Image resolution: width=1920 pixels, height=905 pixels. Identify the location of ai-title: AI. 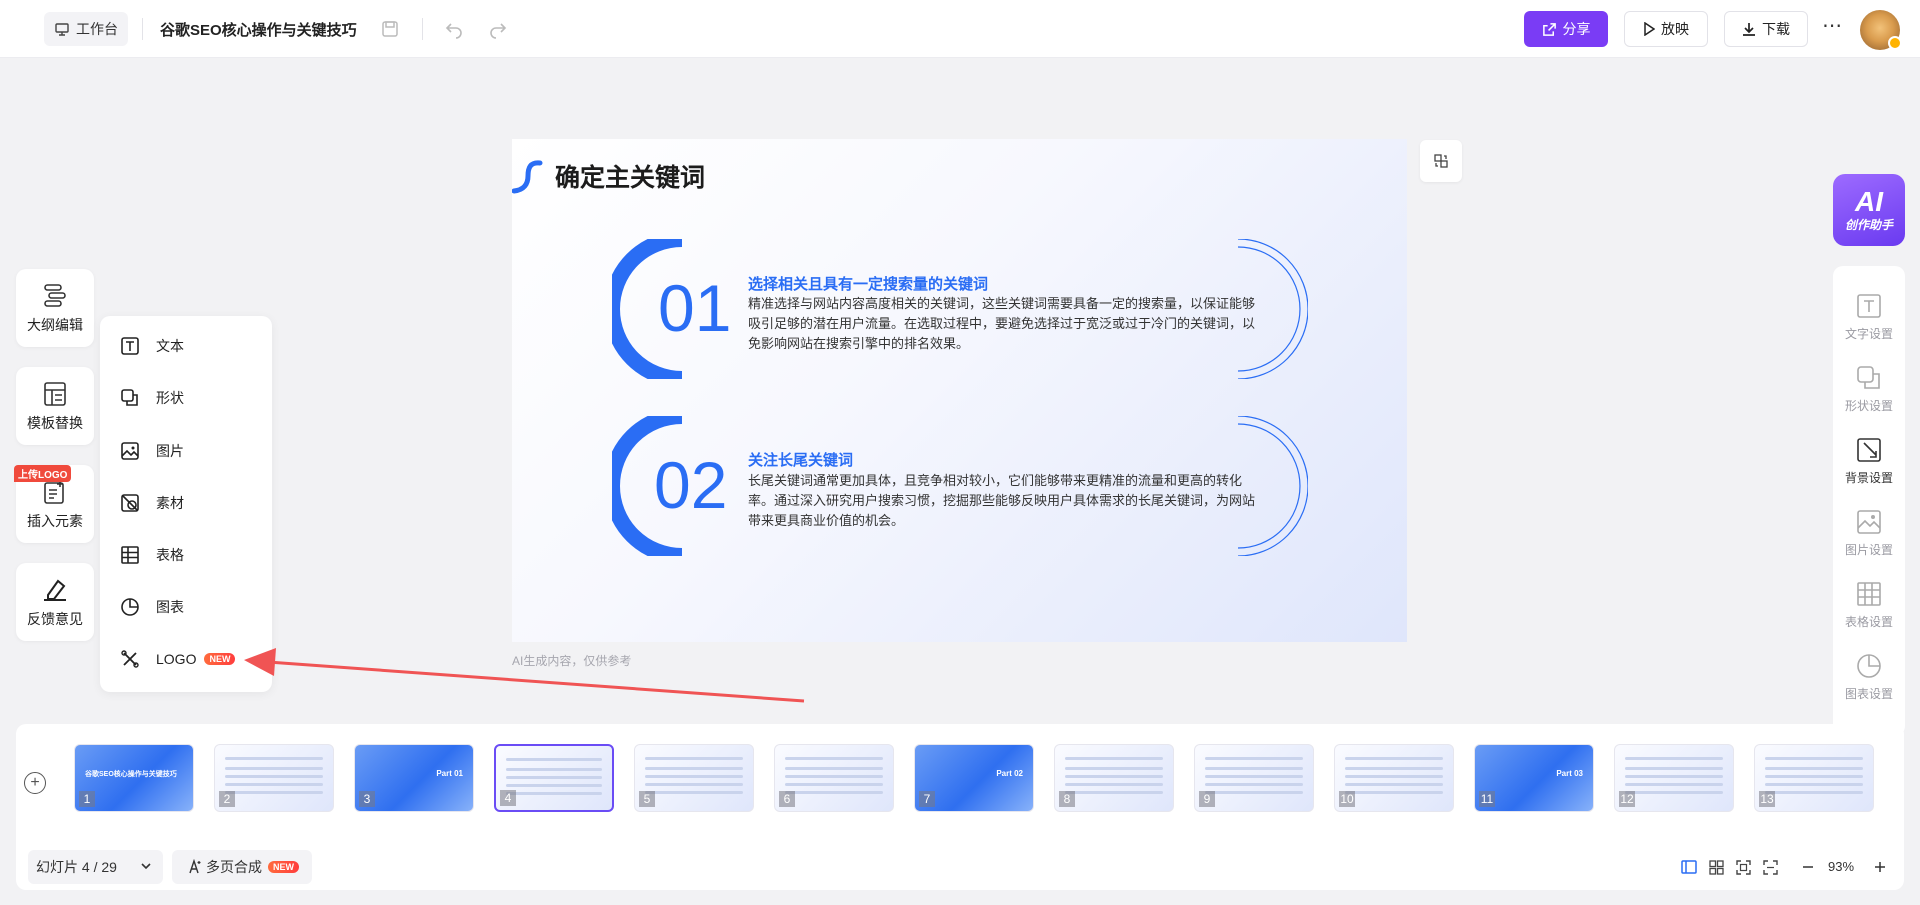
(1869, 201).